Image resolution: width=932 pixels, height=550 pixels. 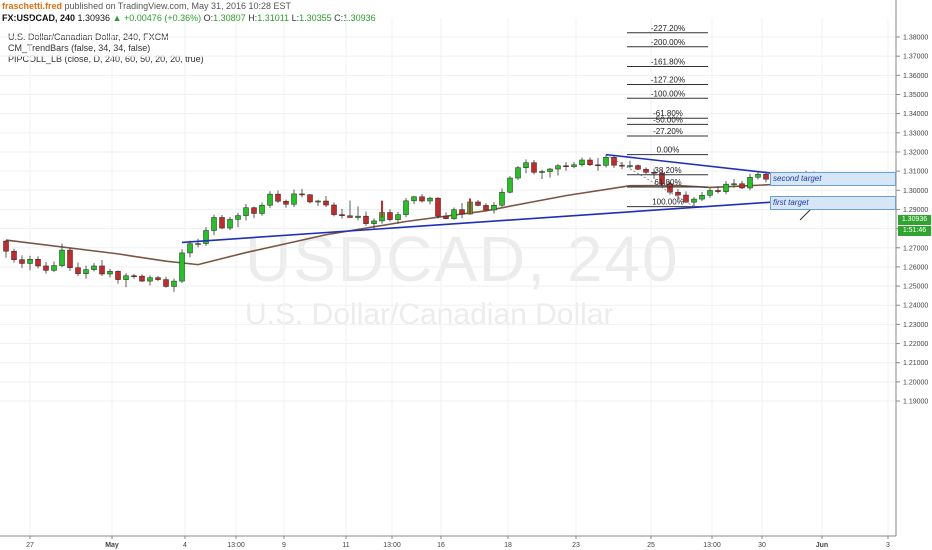 I want to click on y-tick-label: 1.19000, so click(x=915, y=402).